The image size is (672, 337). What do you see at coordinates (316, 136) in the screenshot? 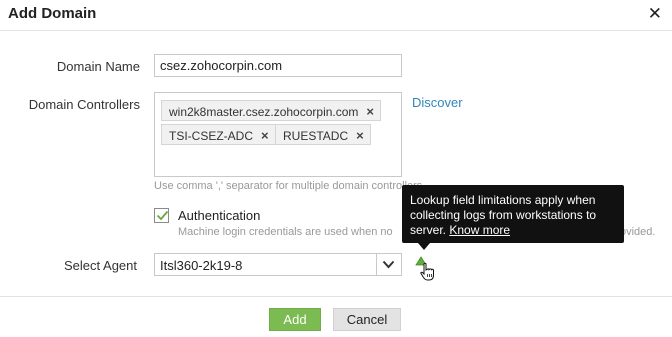
I see `tag-label: RUESTADC` at bounding box center [316, 136].